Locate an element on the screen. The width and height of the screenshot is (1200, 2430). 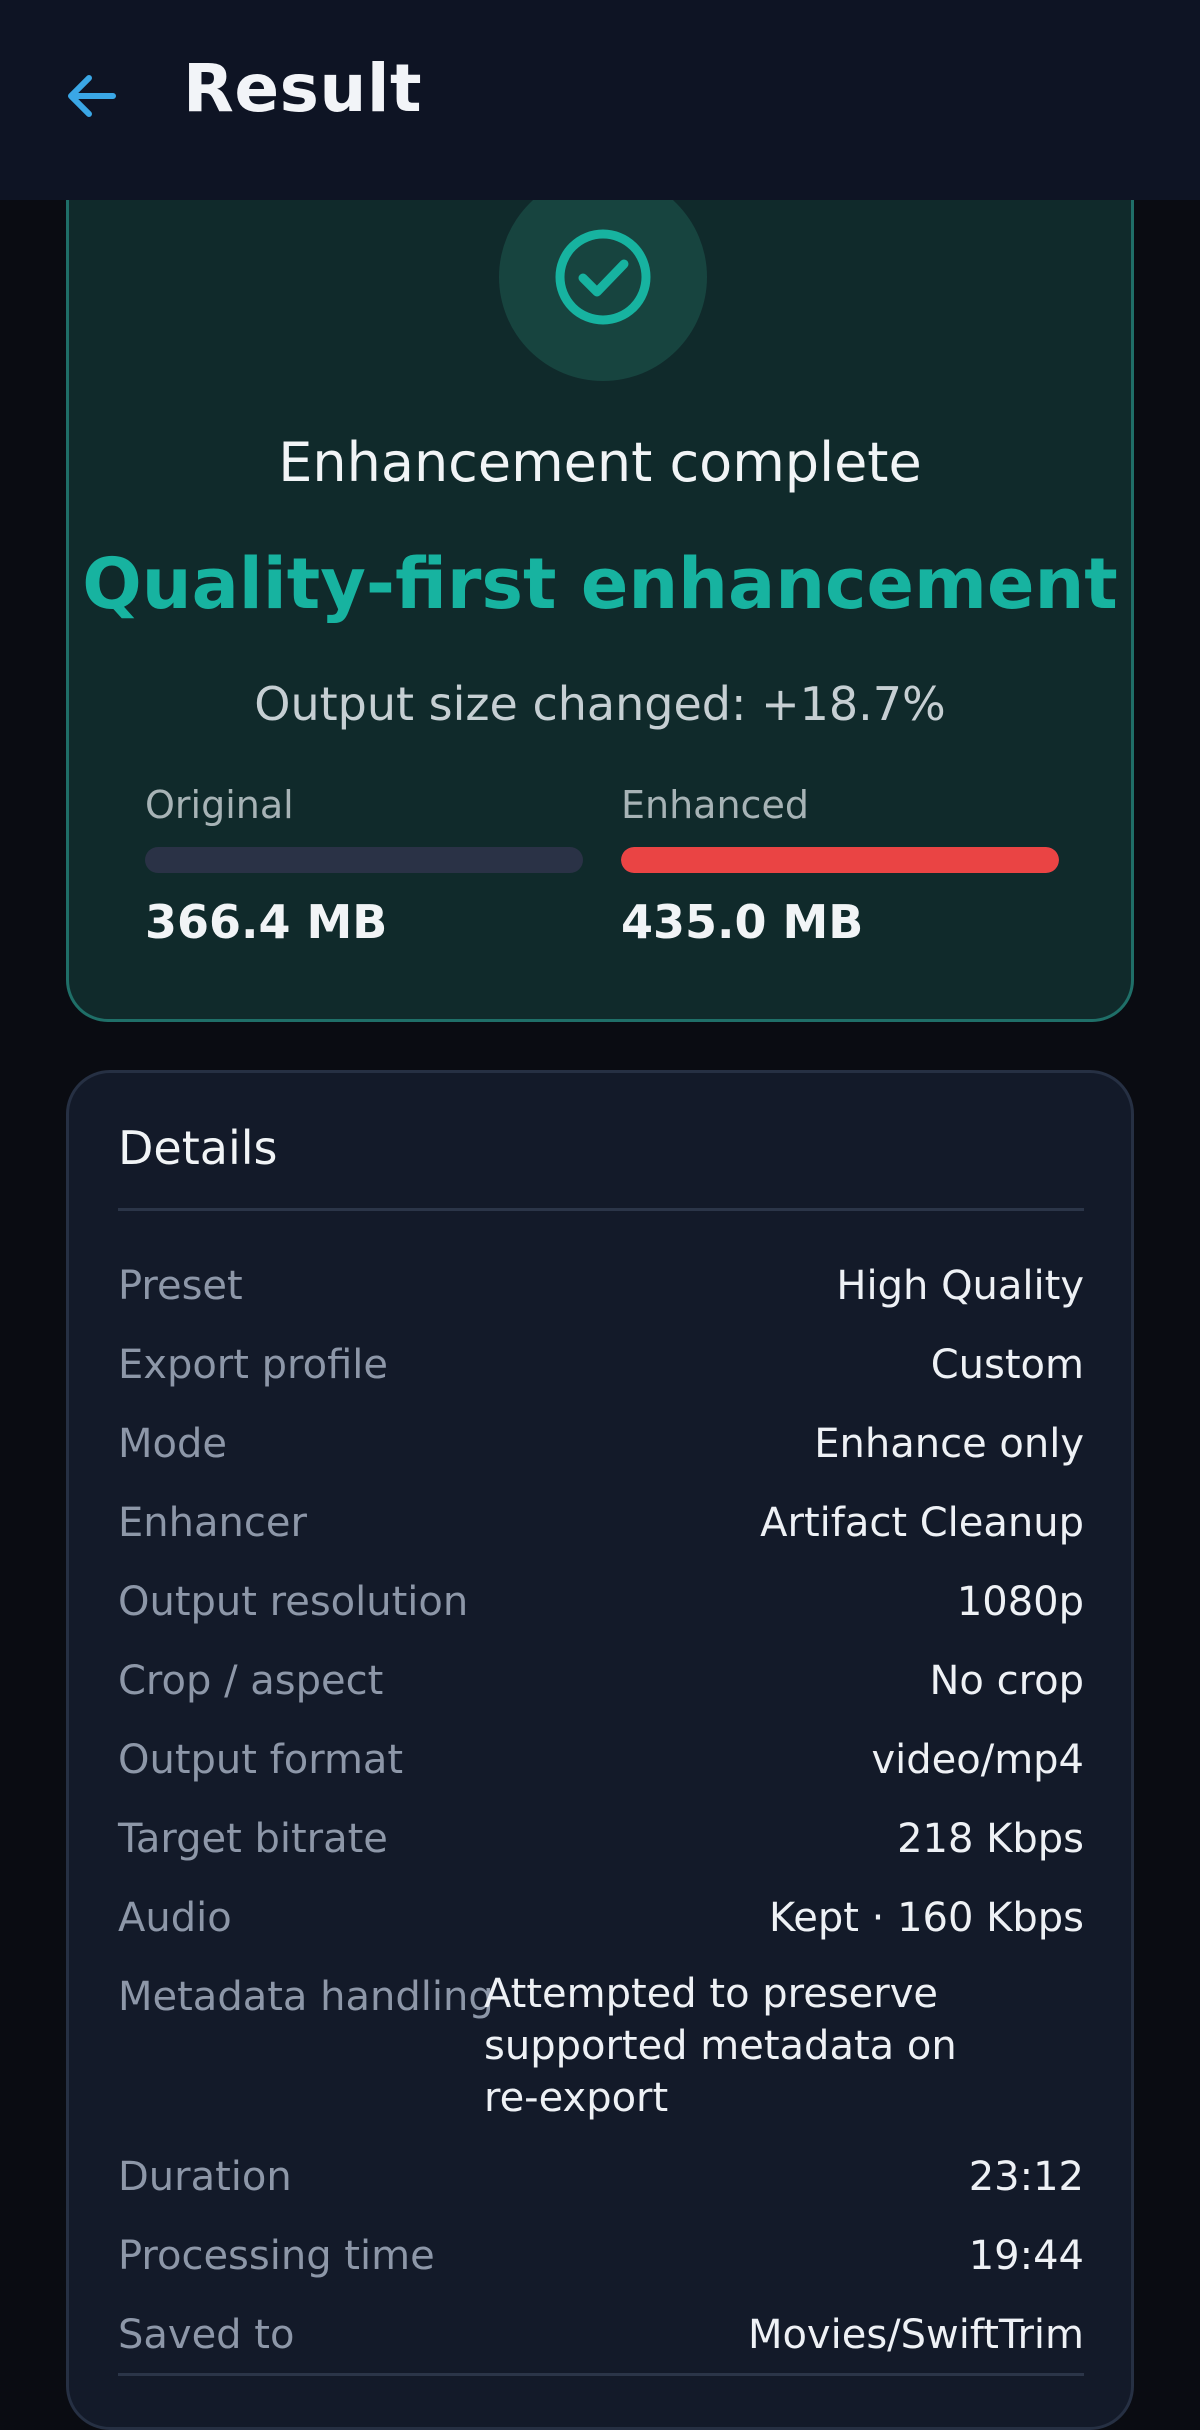
app-bar: Result is located at coordinates (600, 100).